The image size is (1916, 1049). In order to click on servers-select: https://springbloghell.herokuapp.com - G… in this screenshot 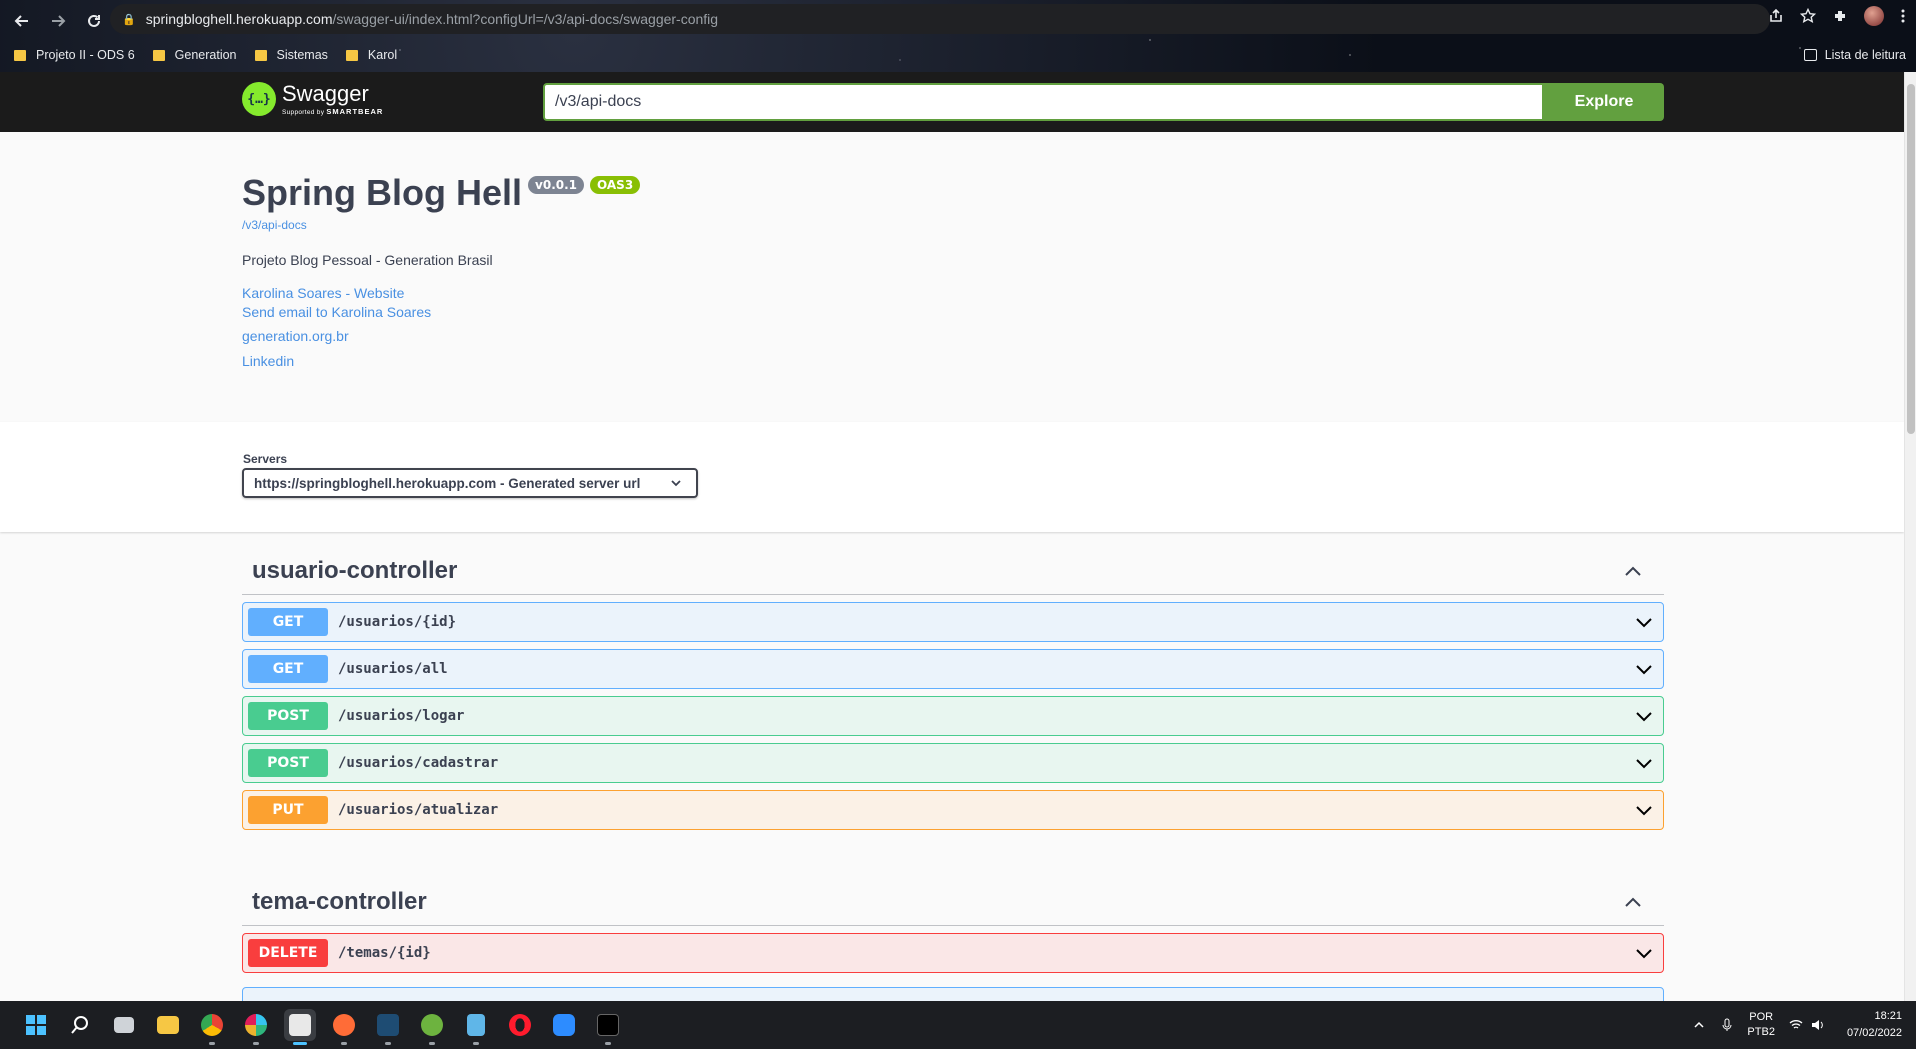, I will do `click(470, 483)`.